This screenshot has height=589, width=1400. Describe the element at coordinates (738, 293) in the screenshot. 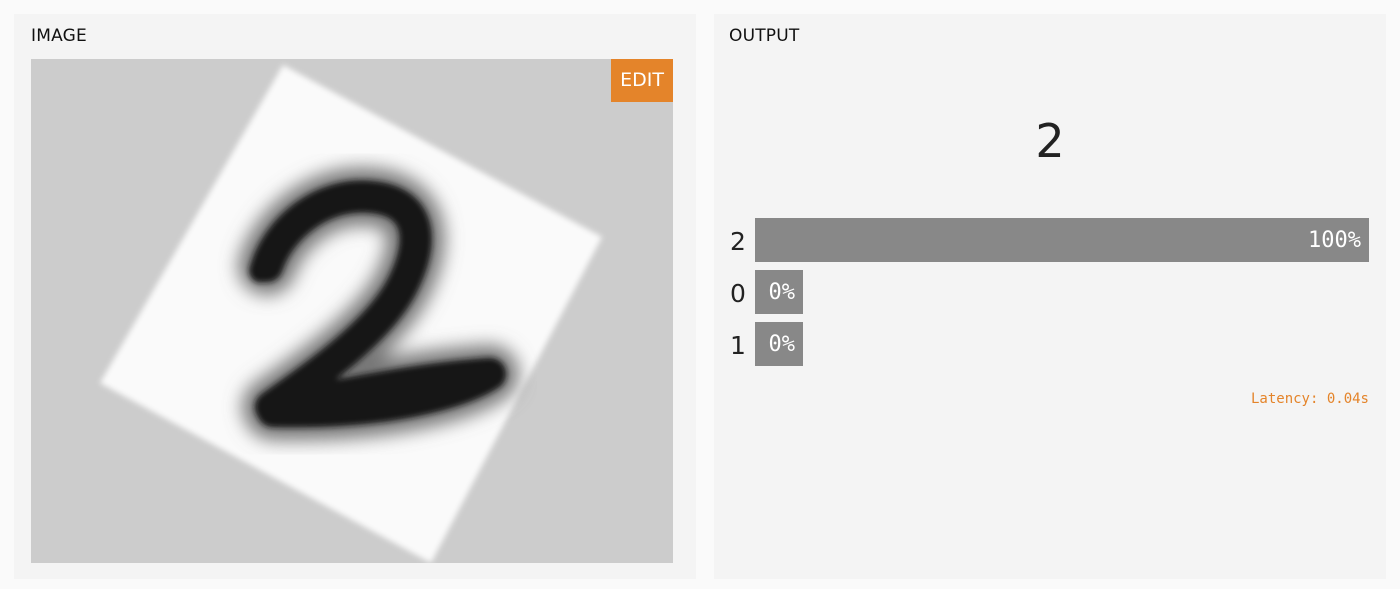

I see `class-label: 0` at that location.